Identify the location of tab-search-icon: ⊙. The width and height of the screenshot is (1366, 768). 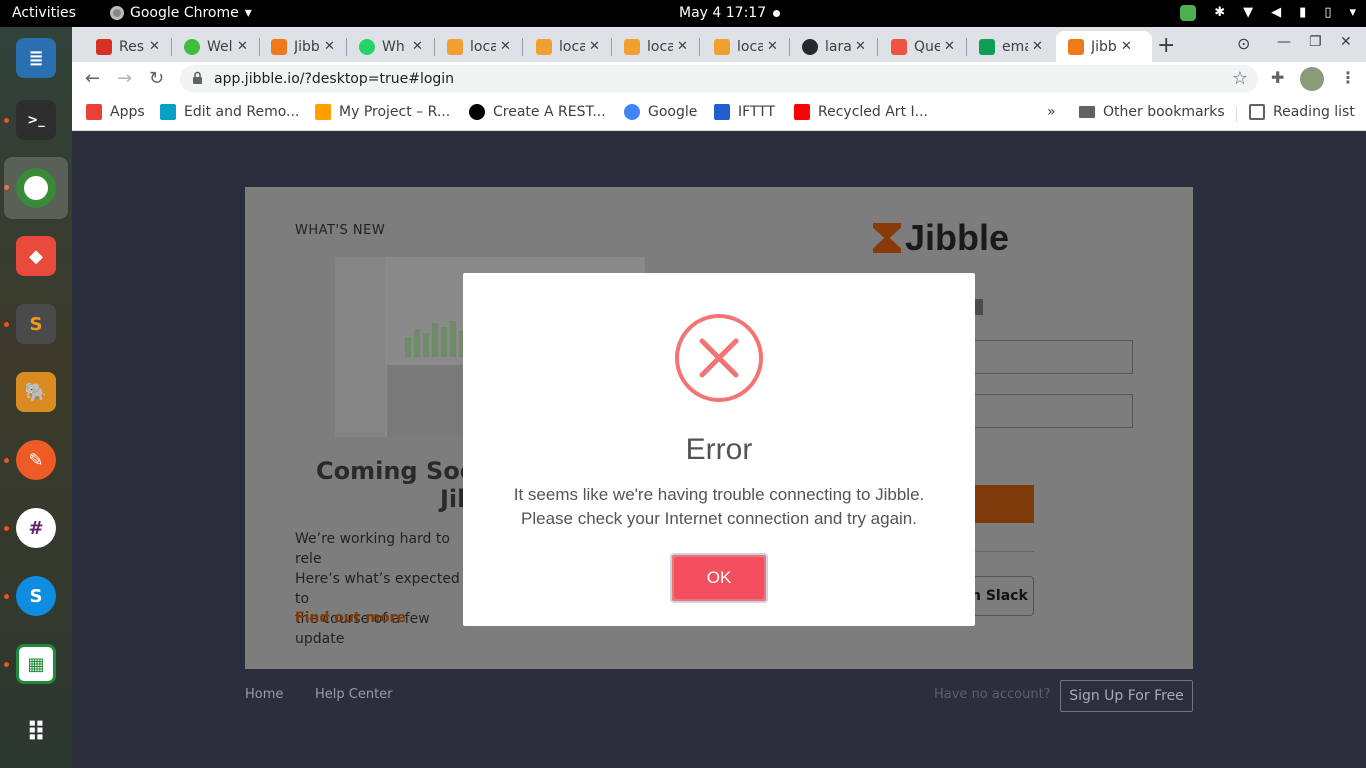
(1243, 43).